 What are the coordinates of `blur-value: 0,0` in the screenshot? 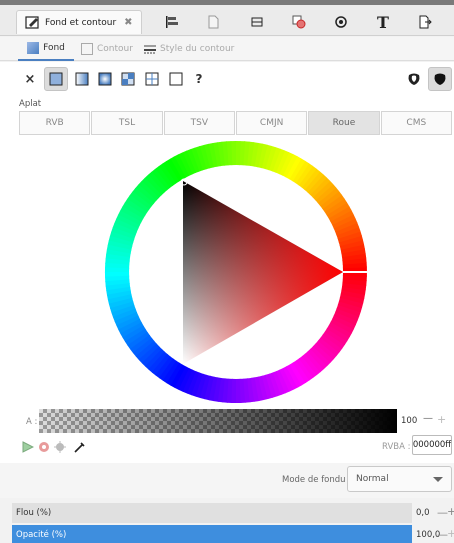 It's located at (423, 513).